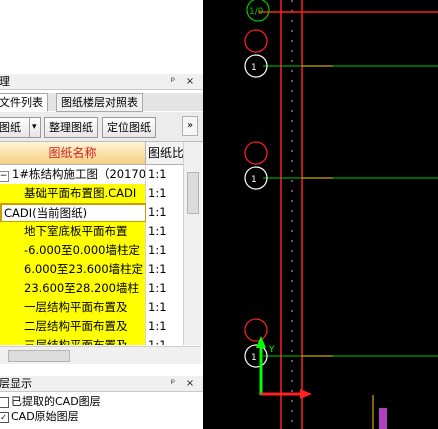 The width and height of the screenshot is (438, 429). I want to click on tab-strip: 文件列表 图纸楼层对照表, so click(101, 102).